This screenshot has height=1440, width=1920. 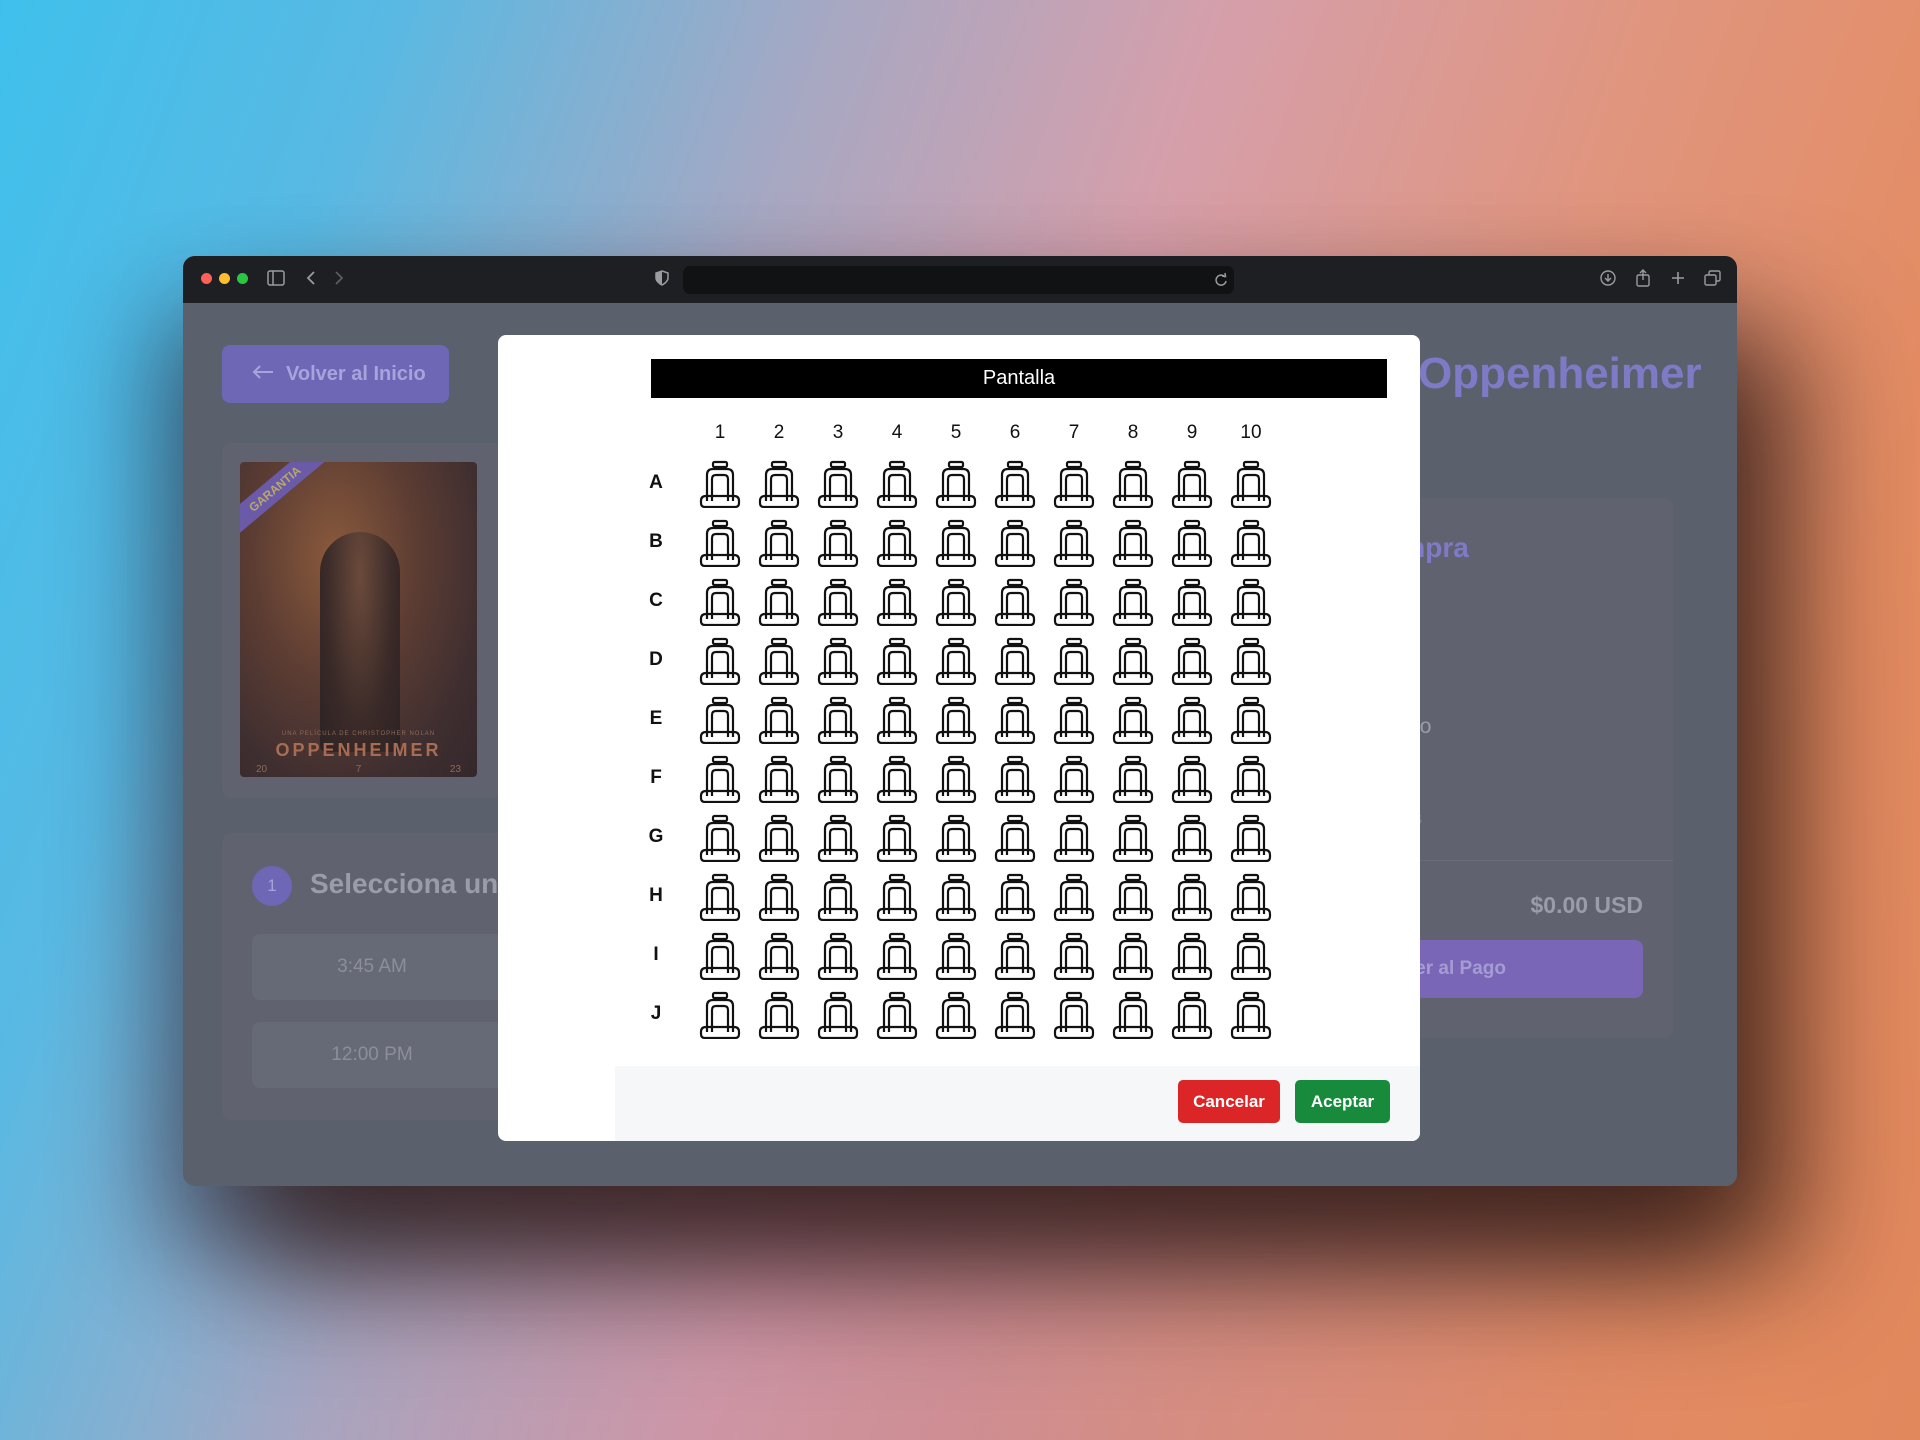 What do you see at coordinates (335, 374) in the screenshot?
I see `back-to-home-button: Volver al Inicio` at bounding box center [335, 374].